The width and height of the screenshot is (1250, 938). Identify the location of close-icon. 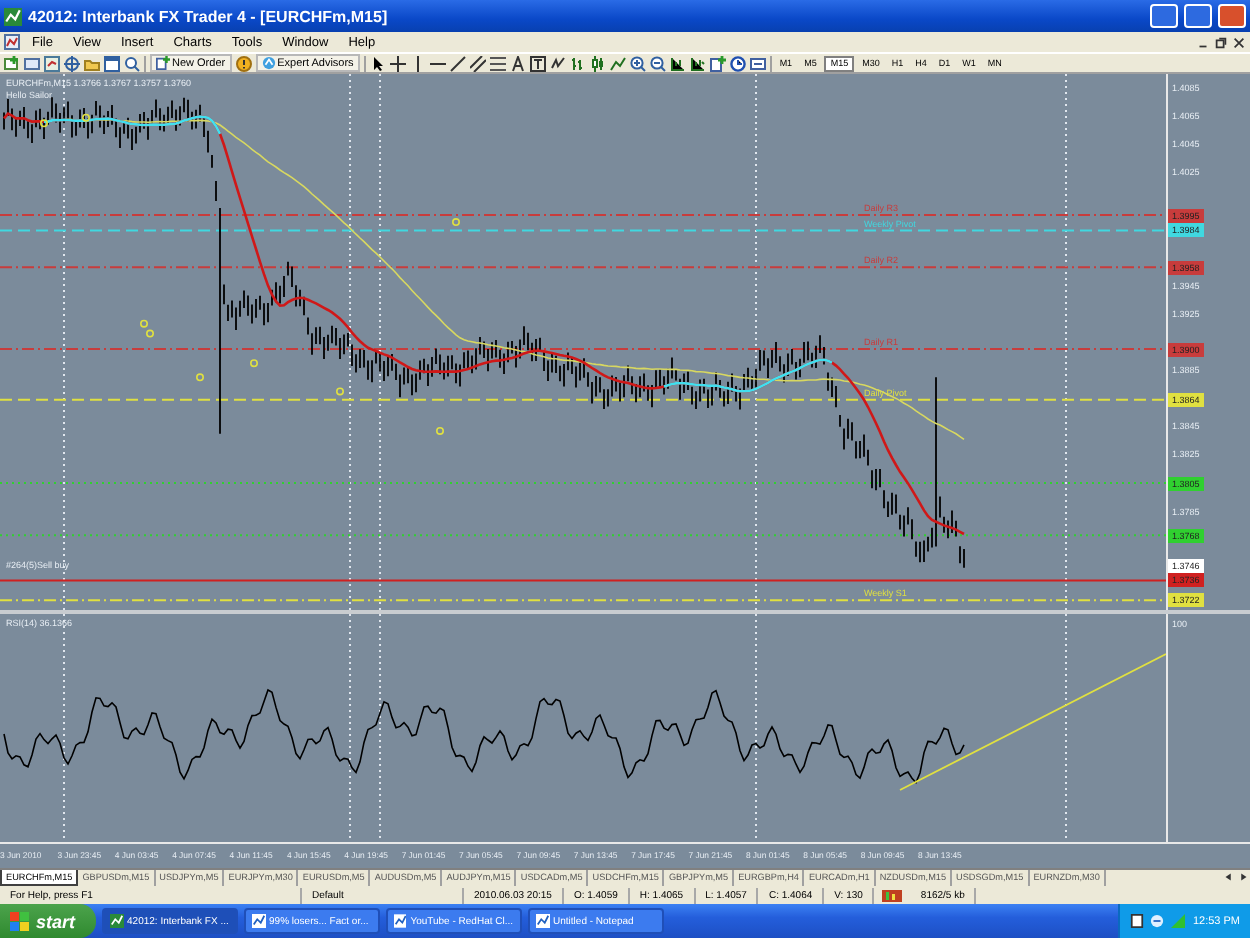
(1239, 42).